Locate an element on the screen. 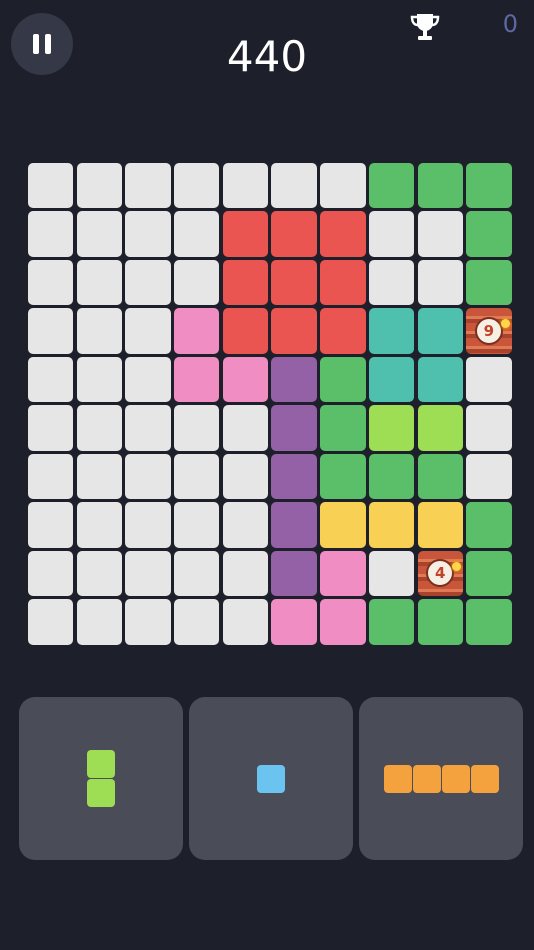 This screenshot has height=950, width=534. bomb-block: 9 is located at coordinates (489, 331).